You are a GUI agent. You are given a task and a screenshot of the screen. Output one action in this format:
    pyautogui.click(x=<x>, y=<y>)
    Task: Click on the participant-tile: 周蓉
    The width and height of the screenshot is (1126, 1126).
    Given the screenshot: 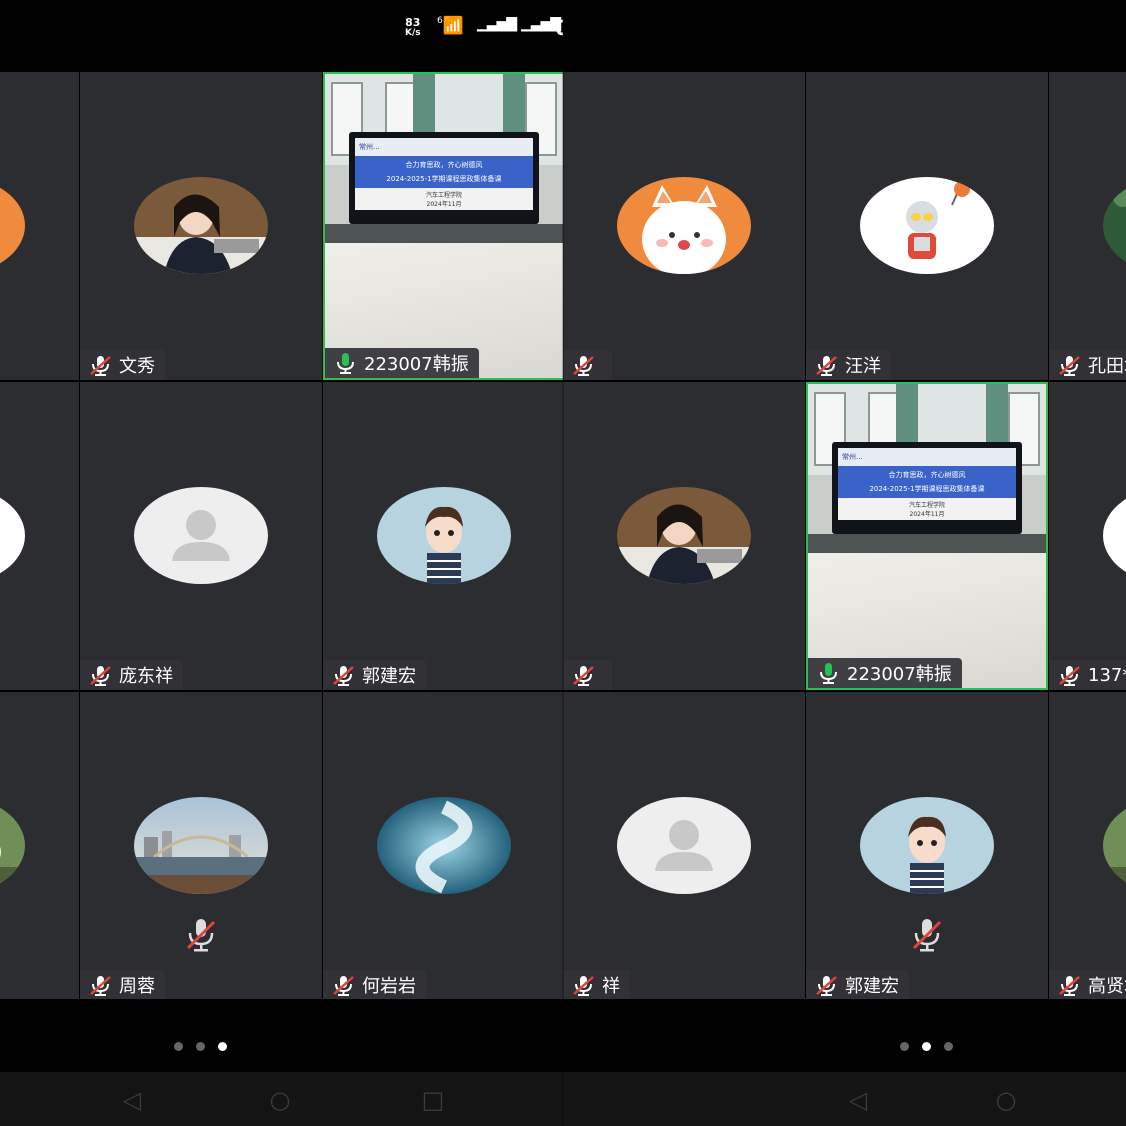 What is the action you would take?
    pyautogui.click(x=201, y=846)
    